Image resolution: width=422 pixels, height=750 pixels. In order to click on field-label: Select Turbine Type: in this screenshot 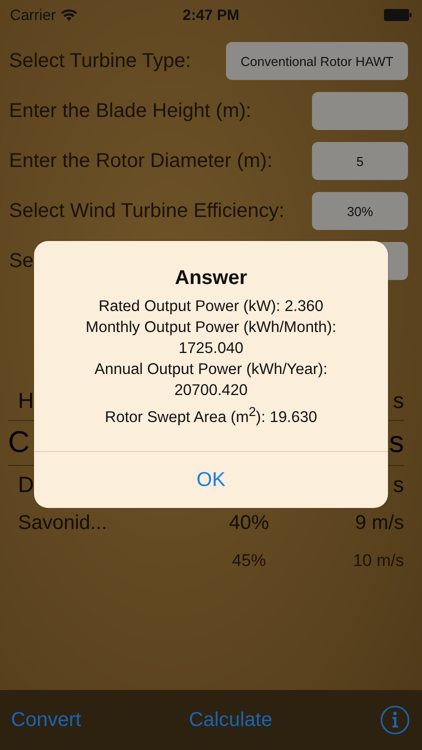, I will do `click(100, 61)`.